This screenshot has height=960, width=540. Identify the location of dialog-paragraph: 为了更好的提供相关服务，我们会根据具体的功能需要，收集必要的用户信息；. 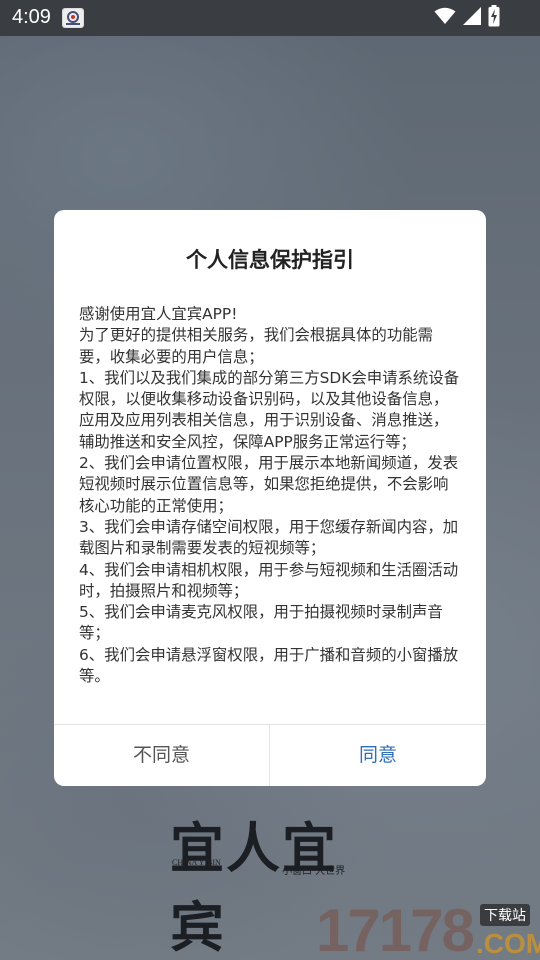
(256, 346).